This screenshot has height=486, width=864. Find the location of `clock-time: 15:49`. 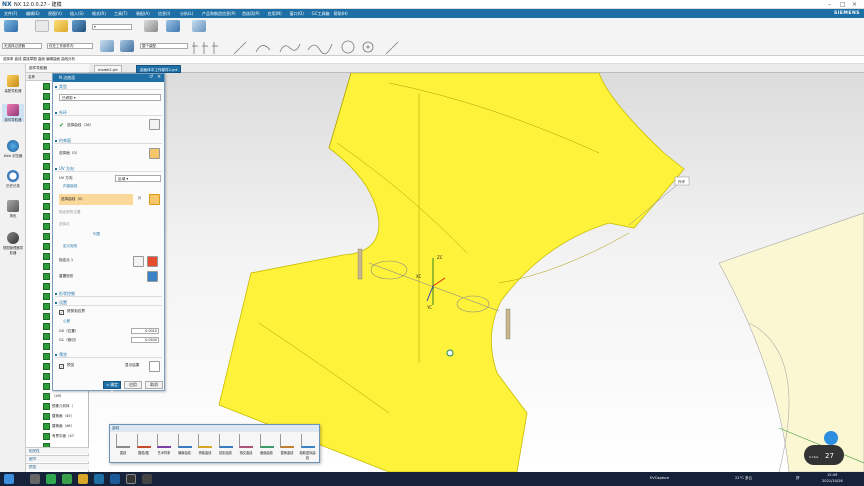

clock-time: 15:49 is located at coordinates (832, 475).